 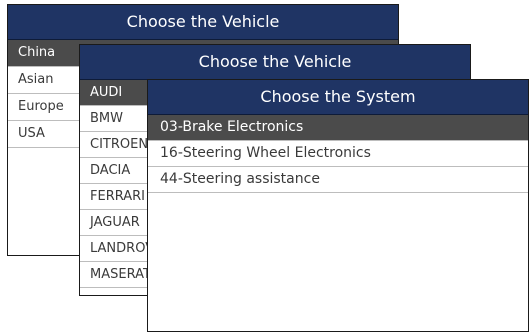 What do you see at coordinates (338, 180) in the screenshot?
I see `list-item-steering-assistance: 44-Steering assistance` at bounding box center [338, 180].